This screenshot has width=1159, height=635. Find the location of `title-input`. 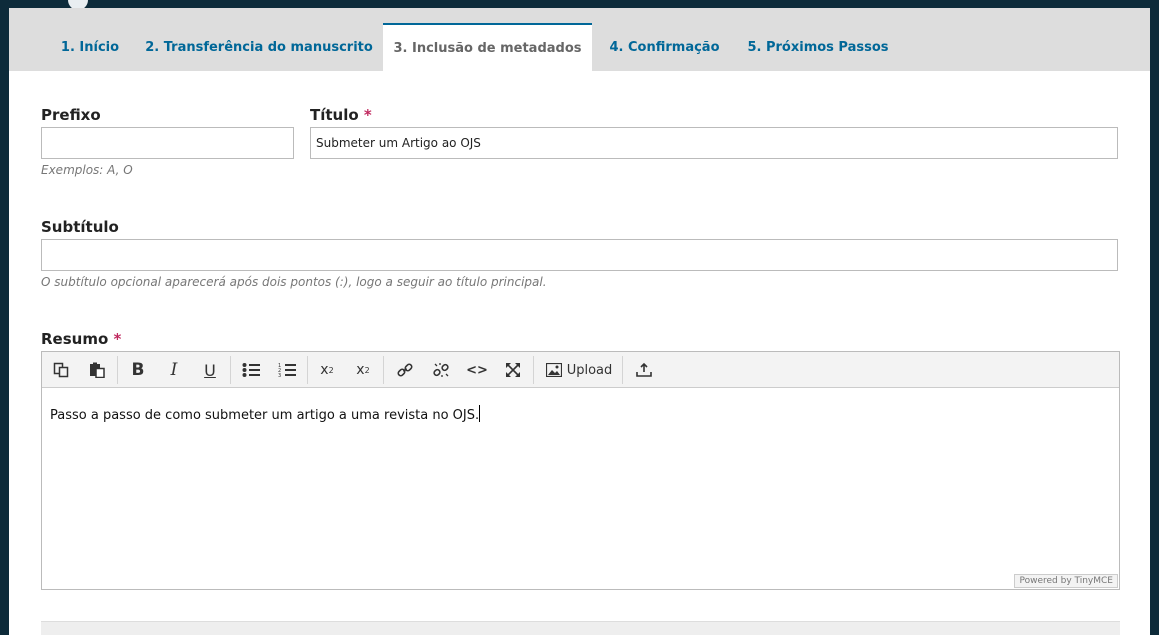

title-input is located at coordinates (714, 143).